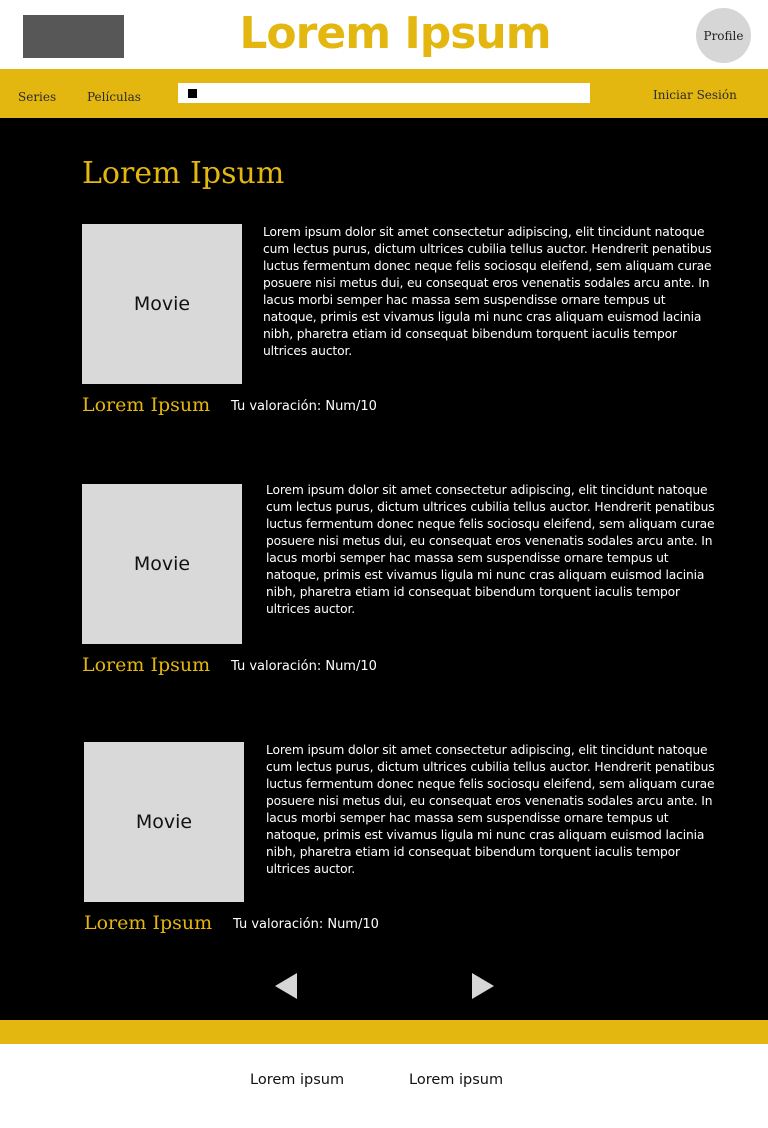 This screenshot has height=1128, width=768. I want to click on section-title: Lorem Ipsum, so click(183, 173).